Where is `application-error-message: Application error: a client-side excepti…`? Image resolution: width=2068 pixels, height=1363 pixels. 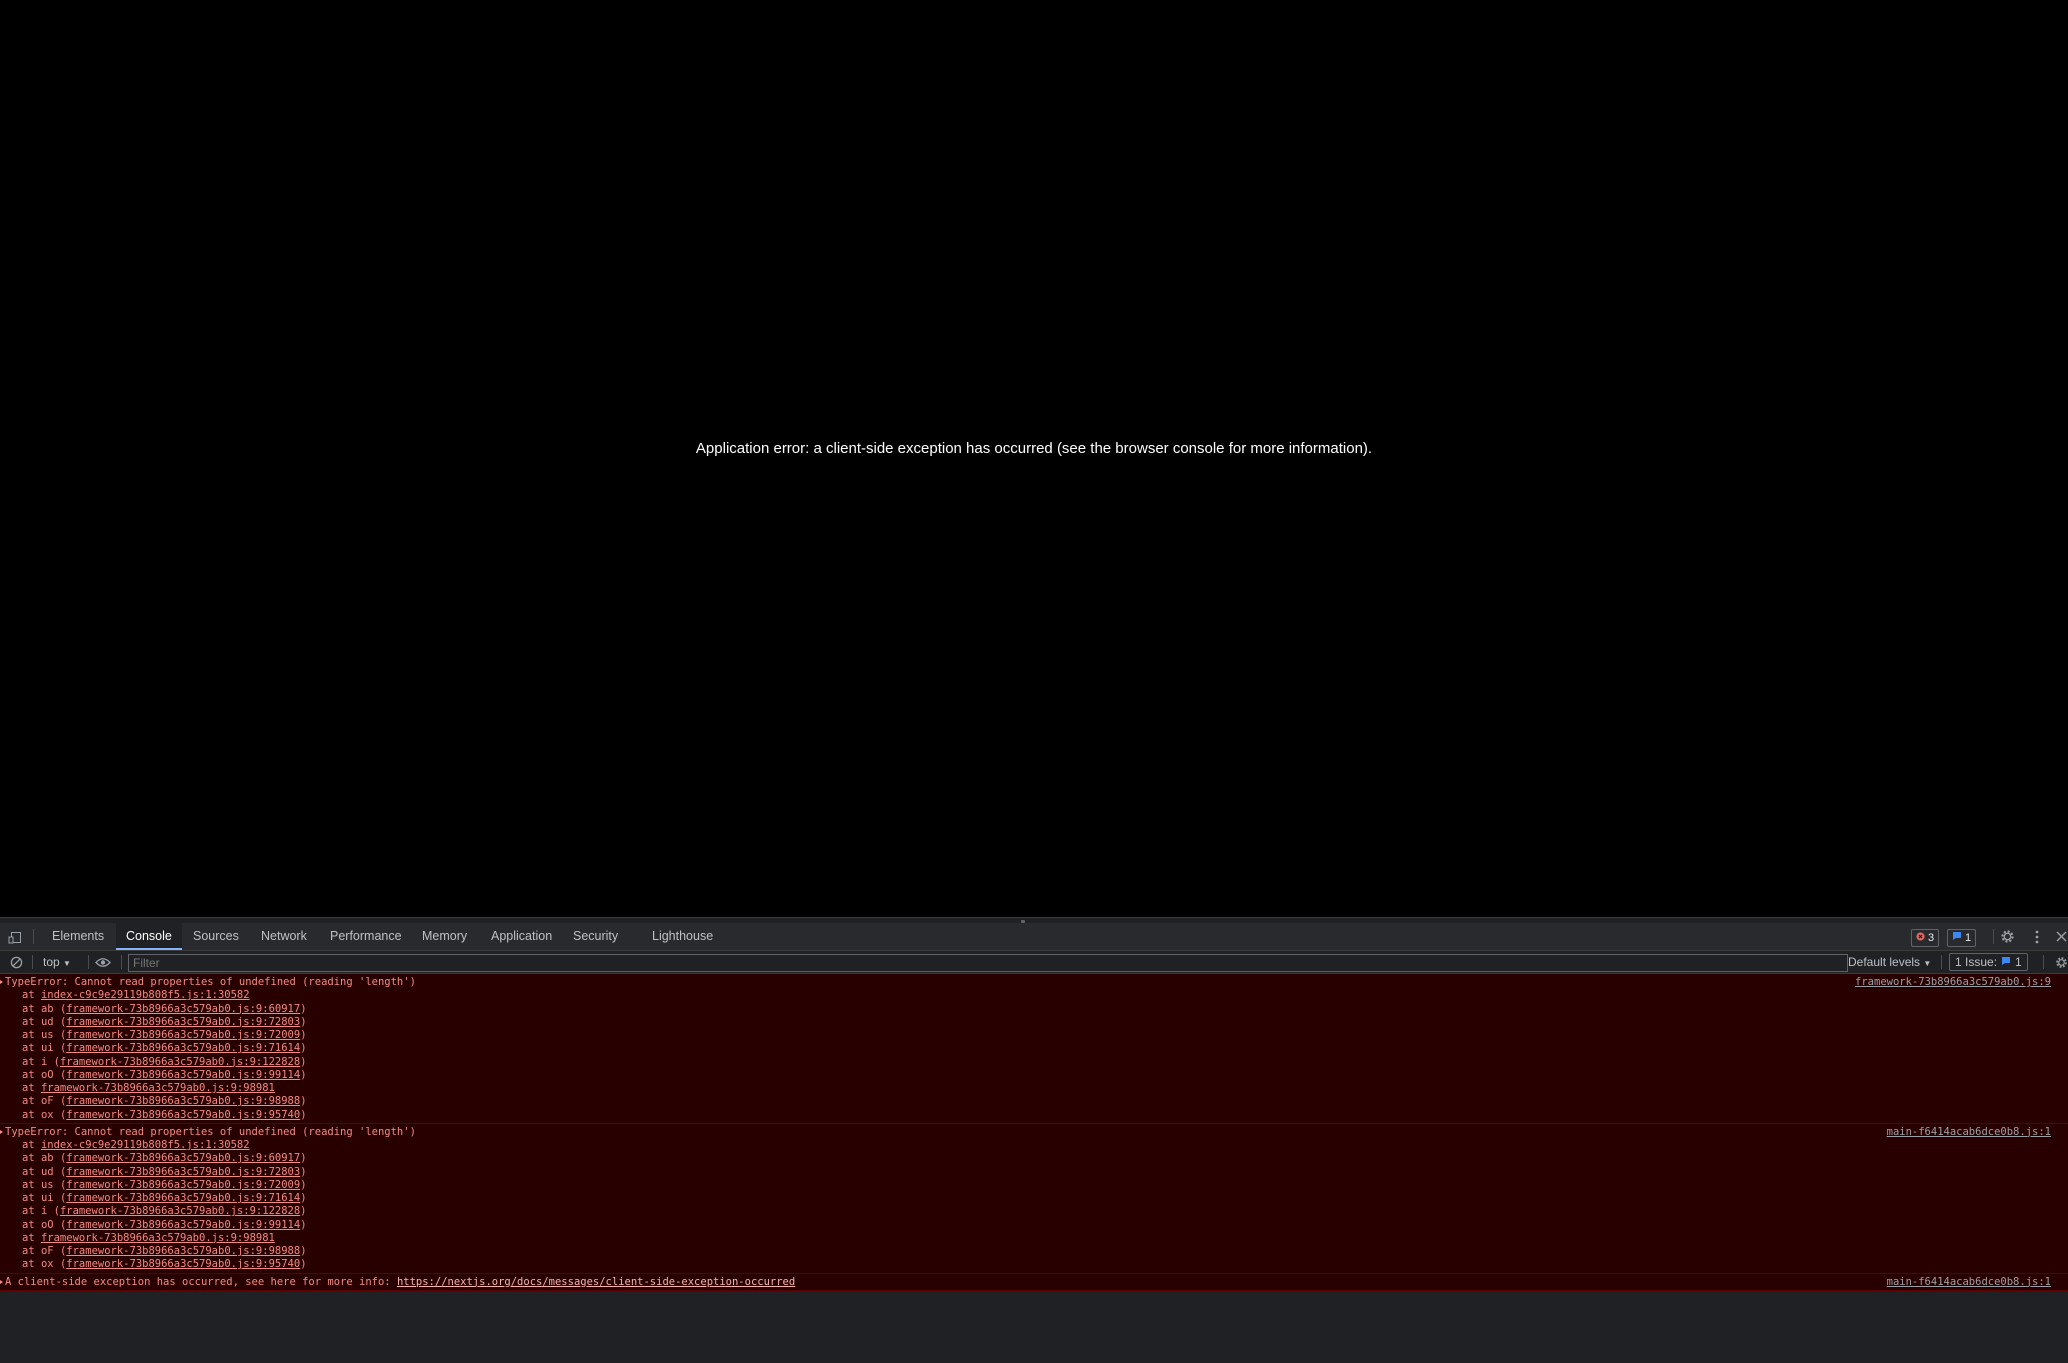 application-error-message: Application error: a client-side excepti… is located at coordinates (1034, 448).